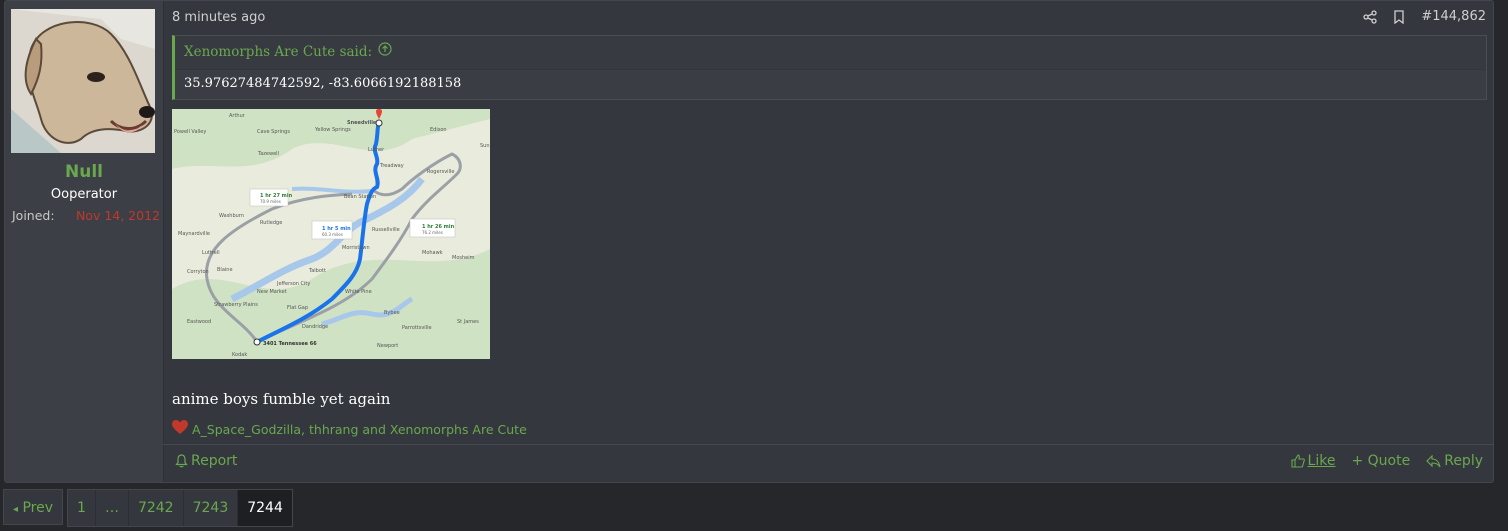 This screenshot has width=1508, height=531. Describe the element at coordinates (1463, 461) in the screenshot. I see `reply-label: Reply` at that location.